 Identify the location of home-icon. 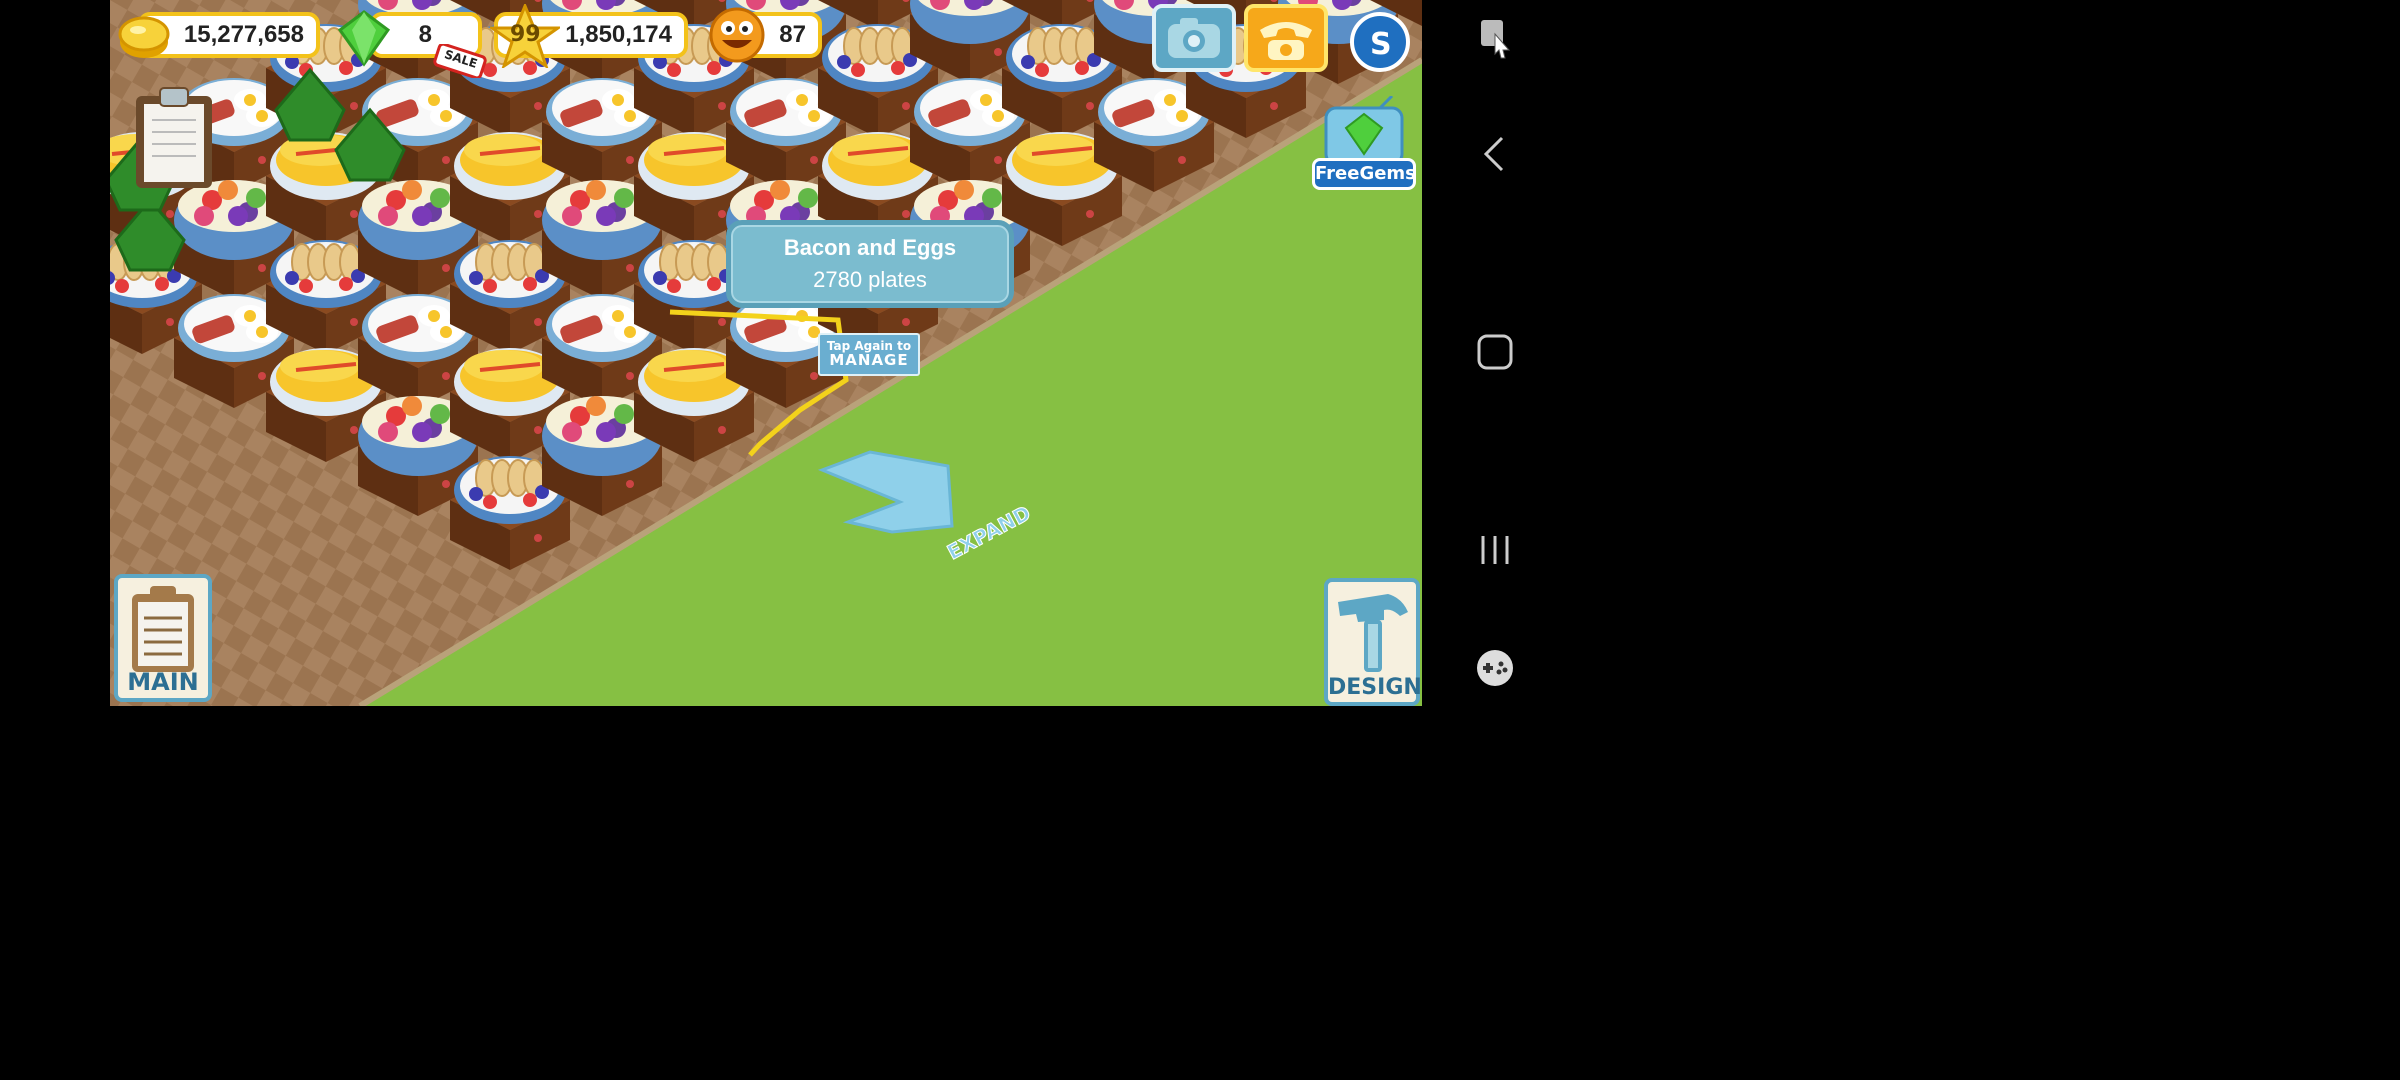
(1495, 352).